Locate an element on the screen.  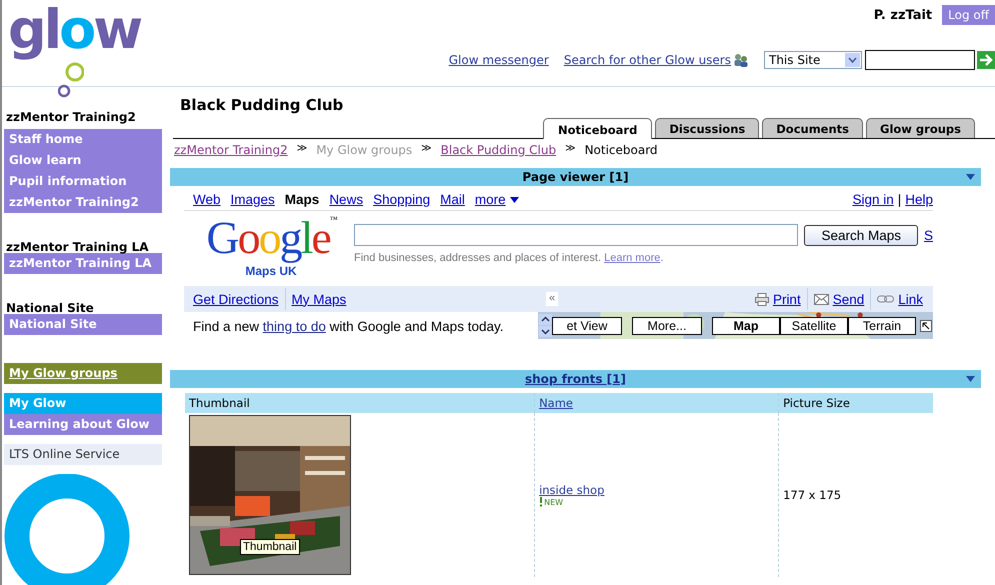
breadcrumb-link: Black Pudding Club is located at coordinates (498, 155).